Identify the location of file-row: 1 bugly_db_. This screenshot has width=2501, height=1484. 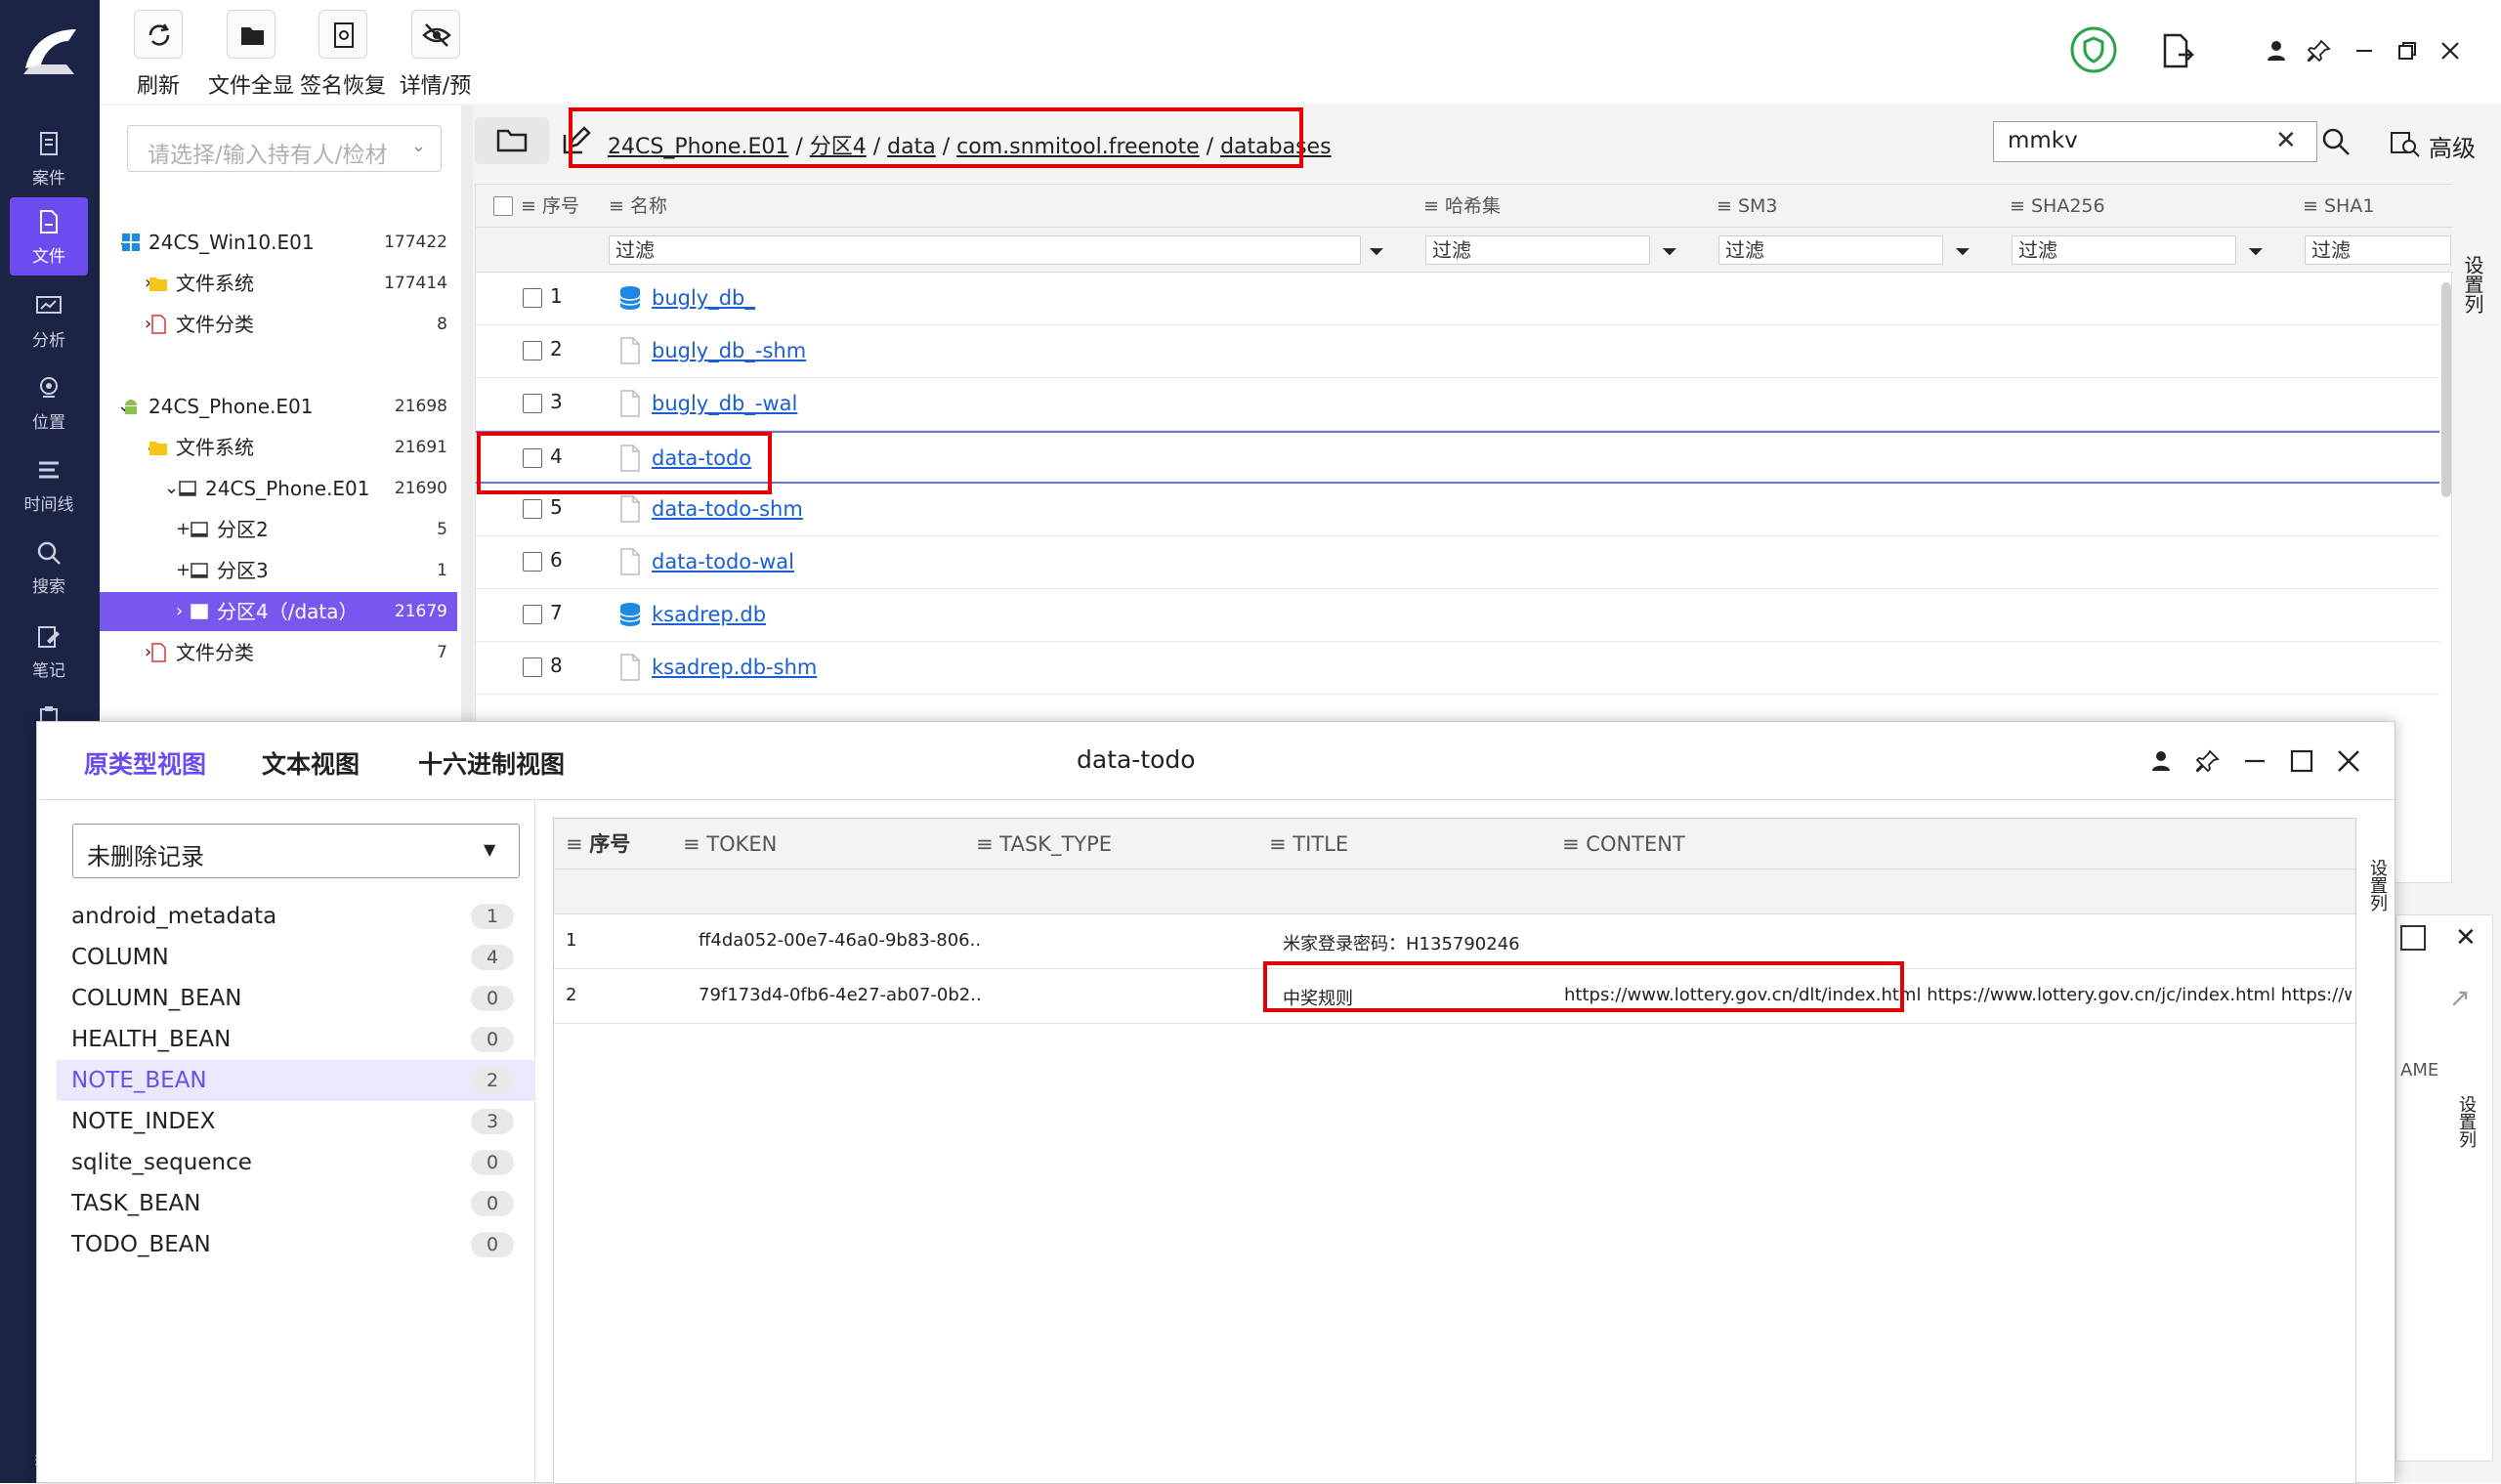
(1457, 299).